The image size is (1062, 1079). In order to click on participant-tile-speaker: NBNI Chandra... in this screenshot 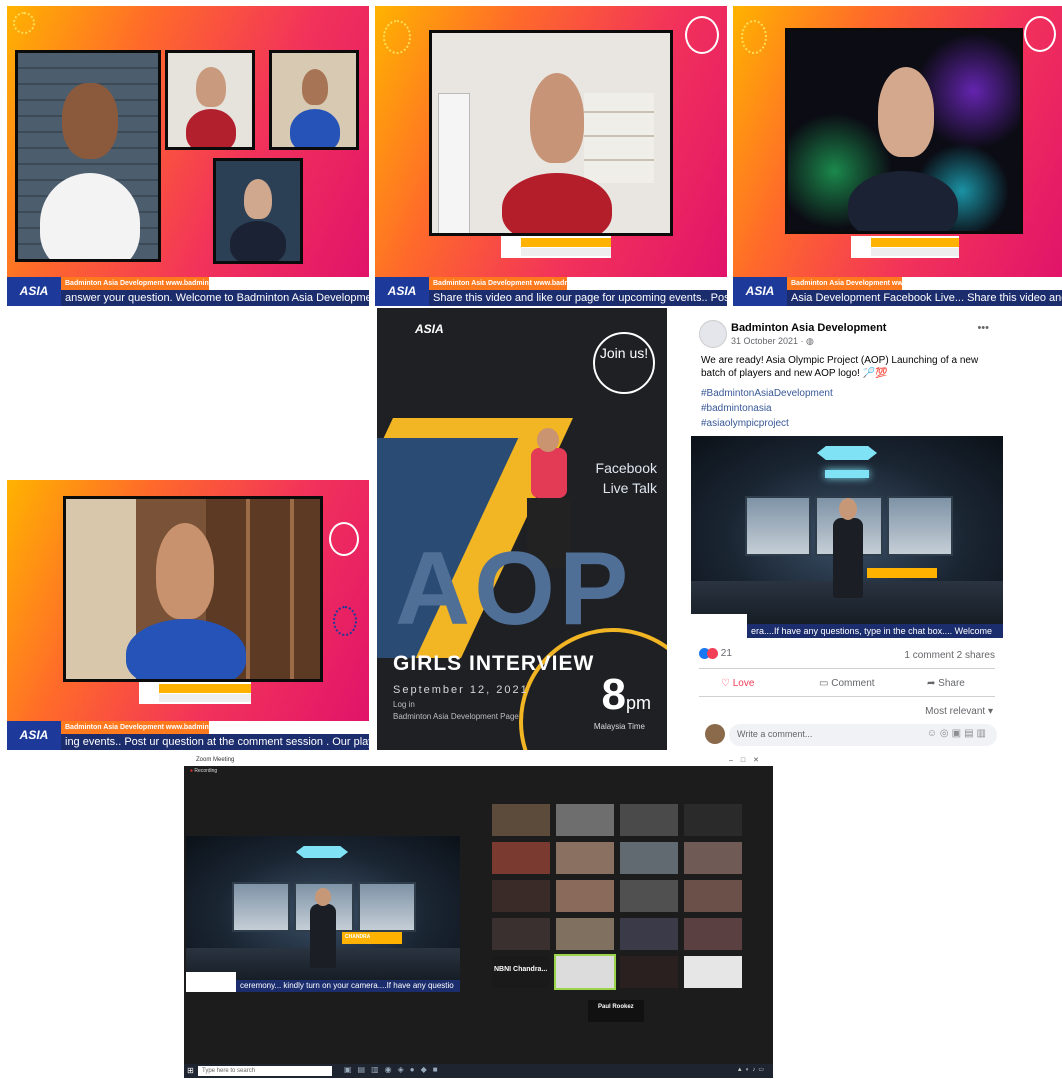, I will do `click(521, 972)`.